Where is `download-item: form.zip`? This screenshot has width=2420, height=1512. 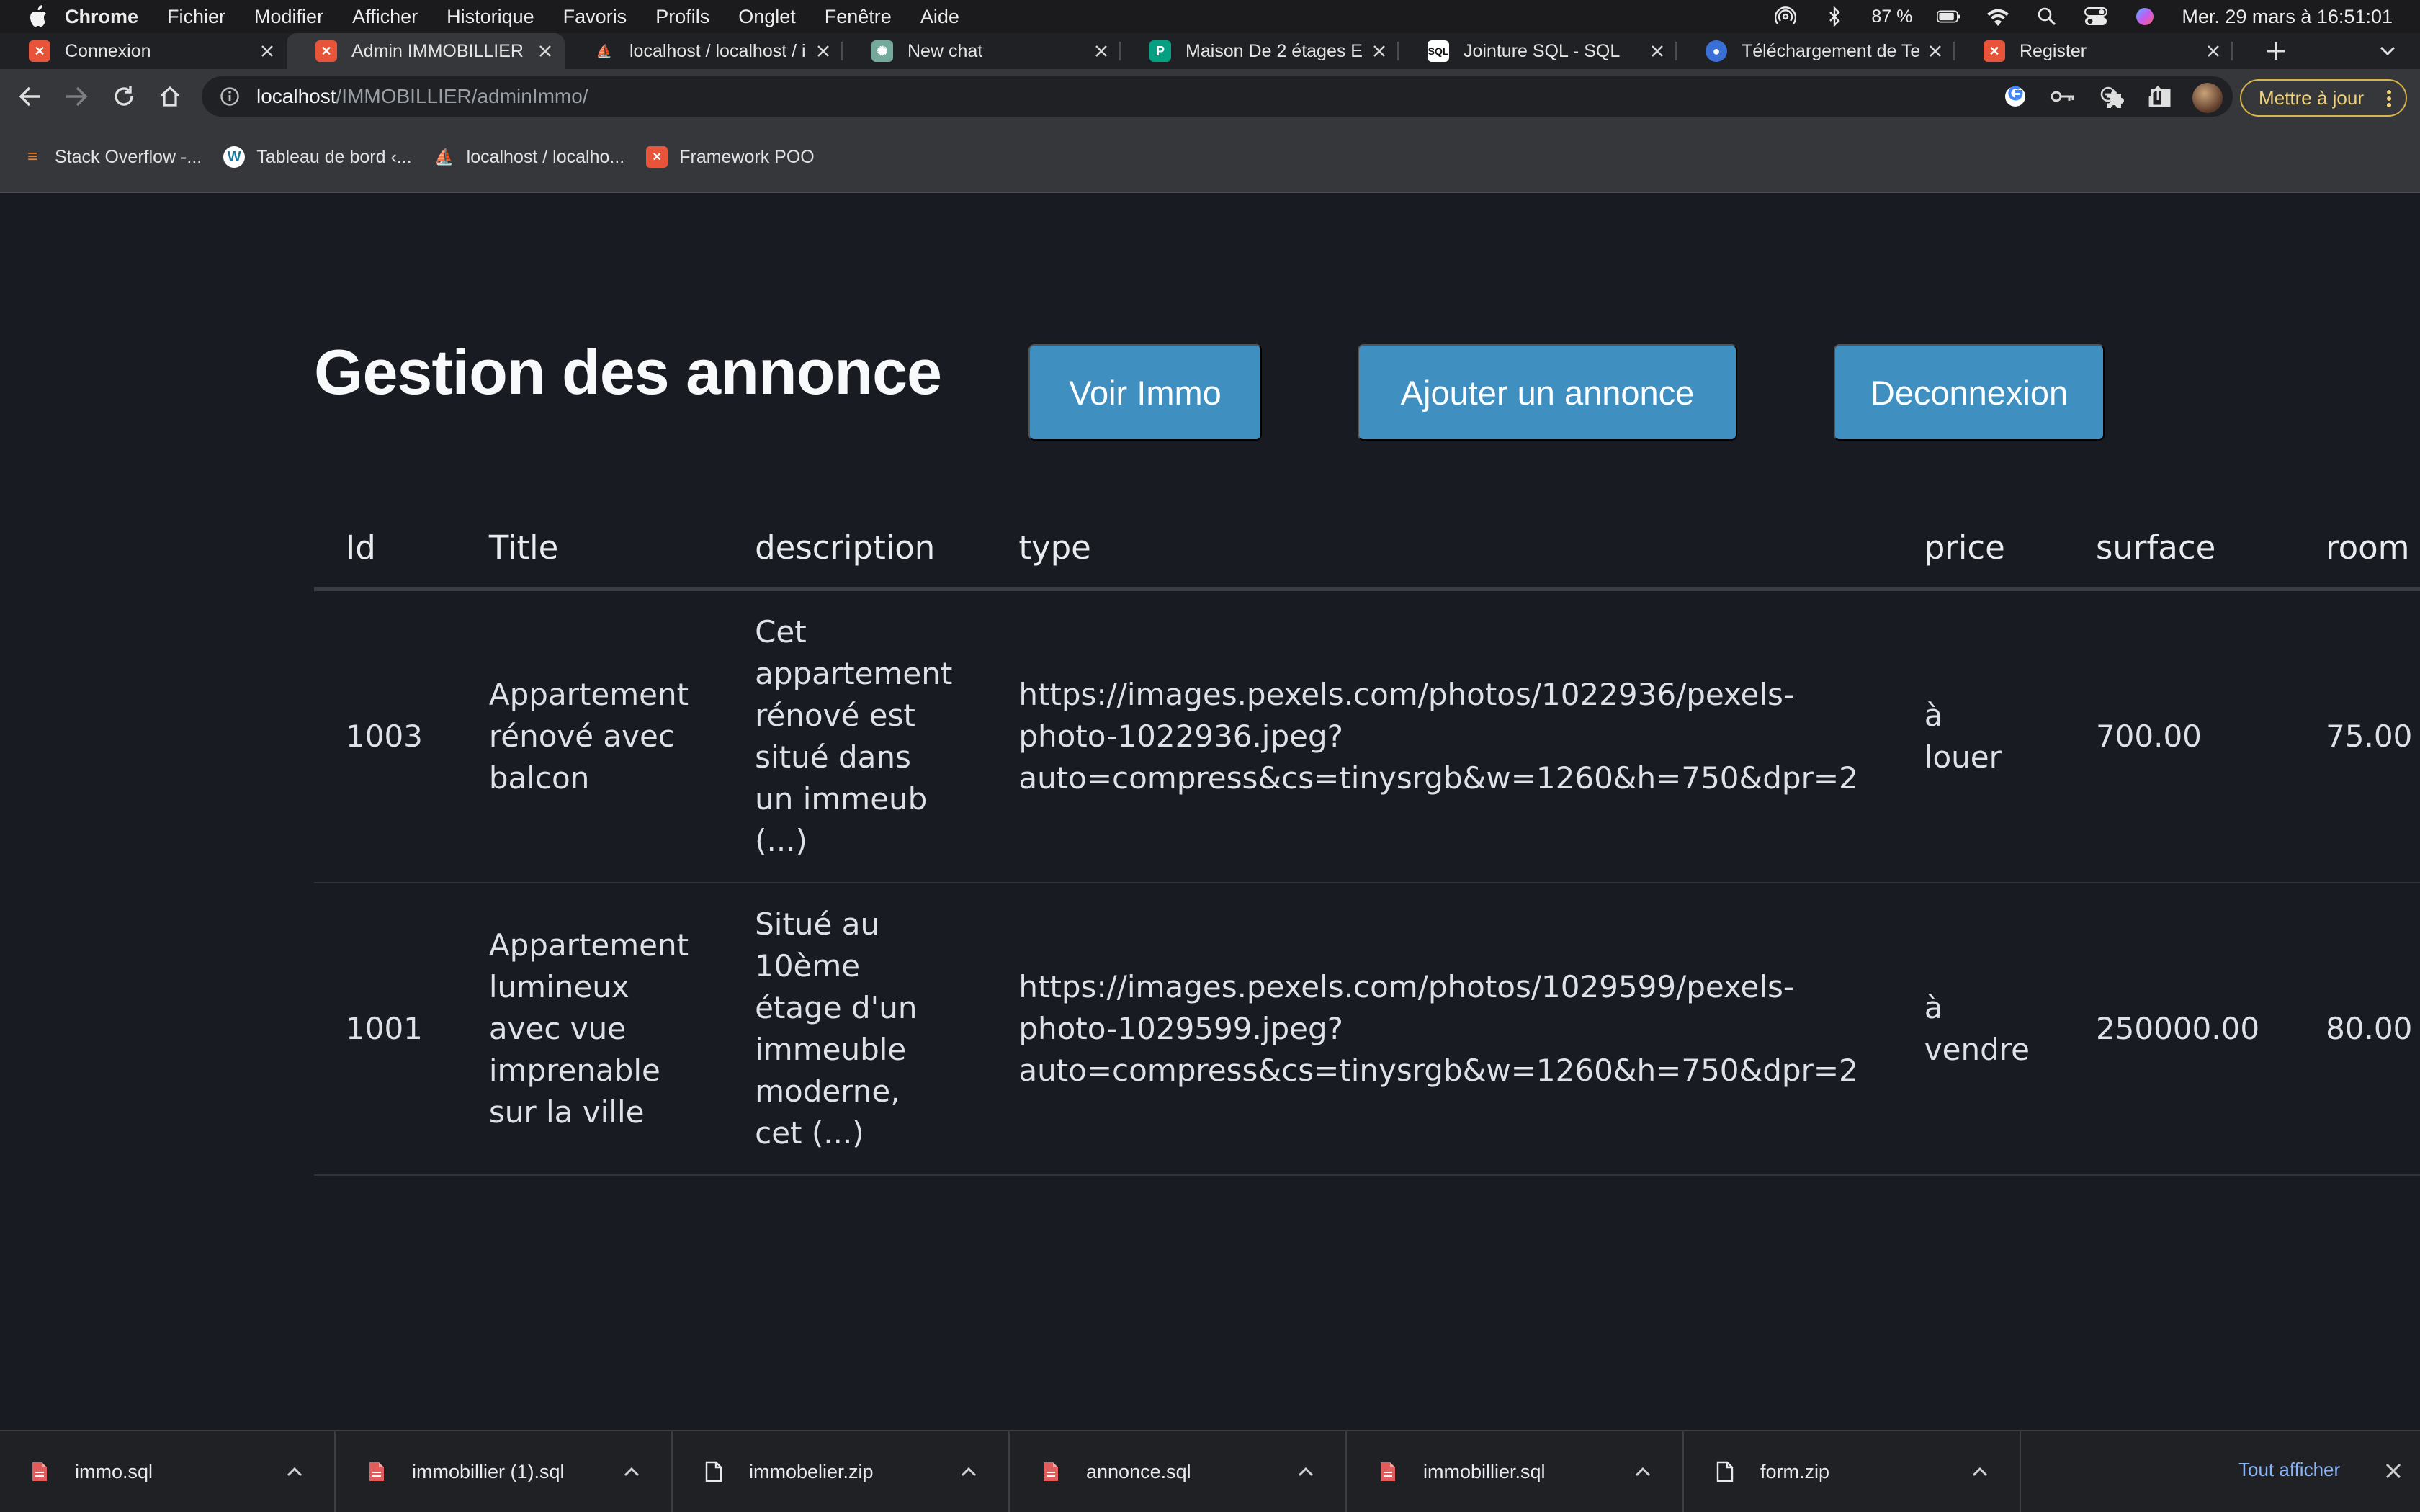 download-item: form.zip is located at coordinates (1853, 1471).